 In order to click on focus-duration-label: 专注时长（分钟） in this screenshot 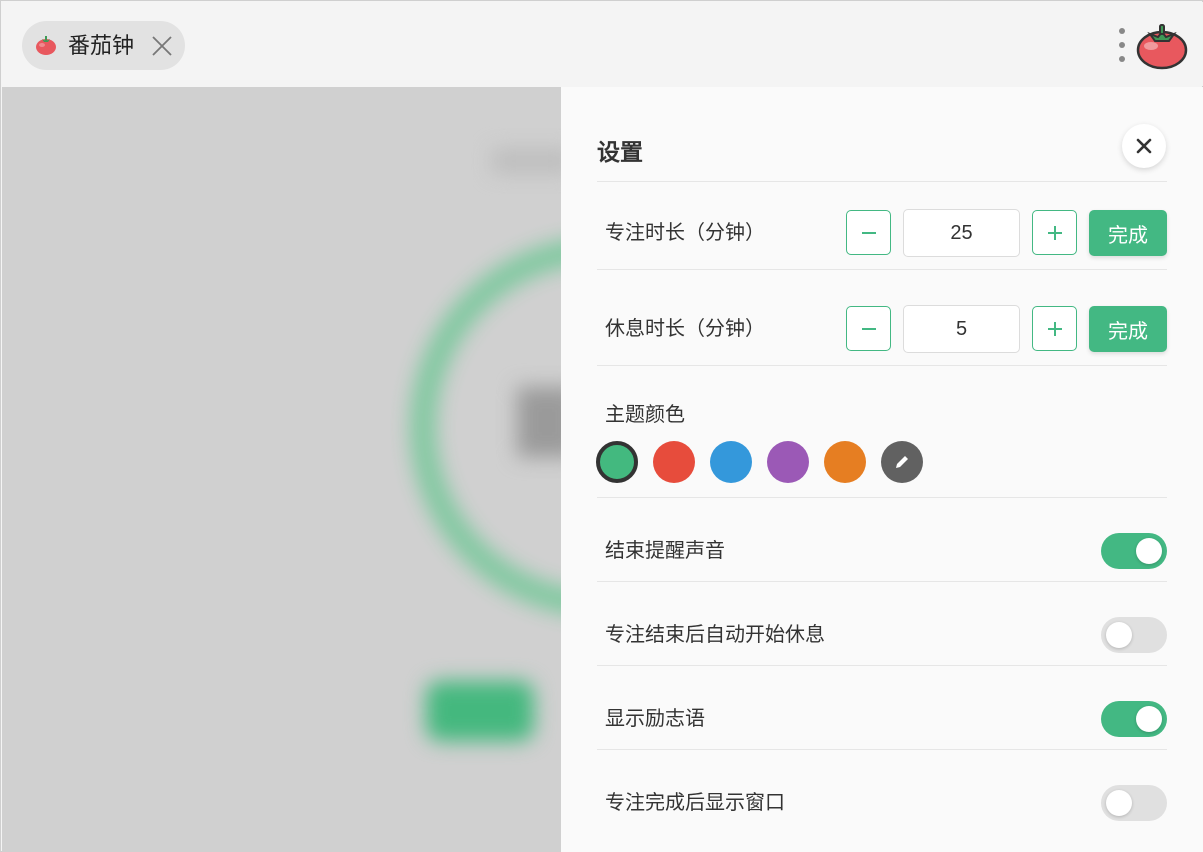, I will do `click(685, 233)`.